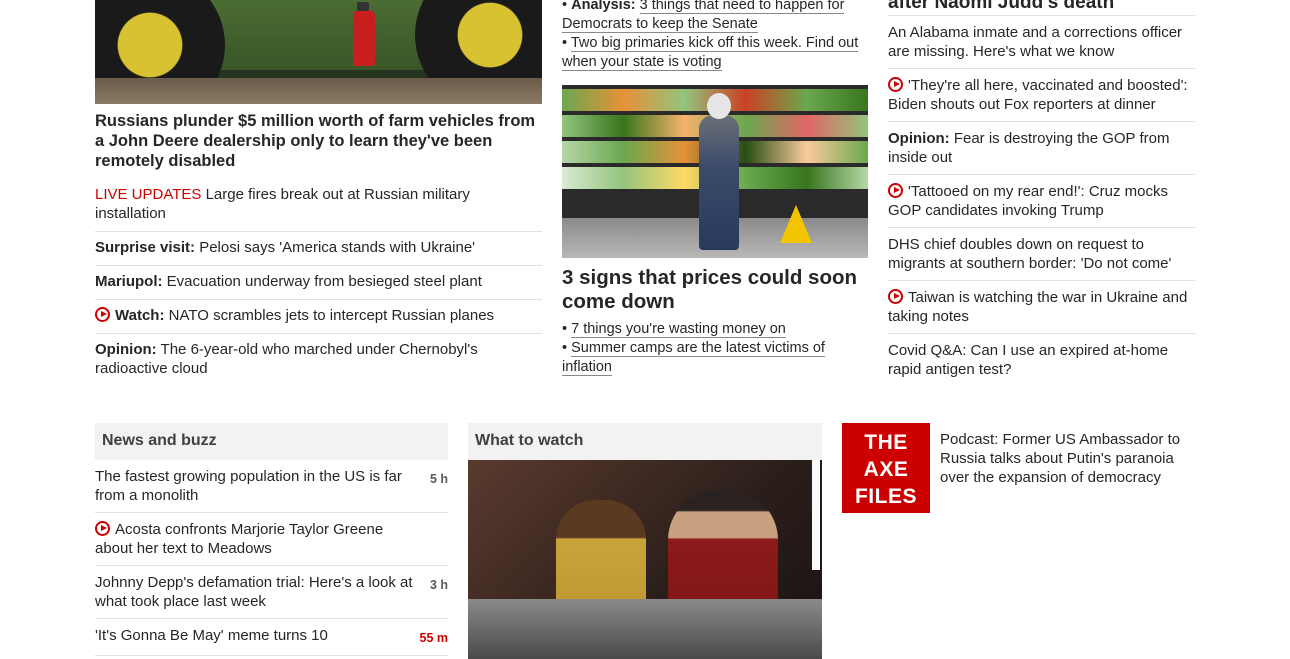 This screenshot has height=659, width=1290. I want to click on tractor-photo, so click(318, 52).